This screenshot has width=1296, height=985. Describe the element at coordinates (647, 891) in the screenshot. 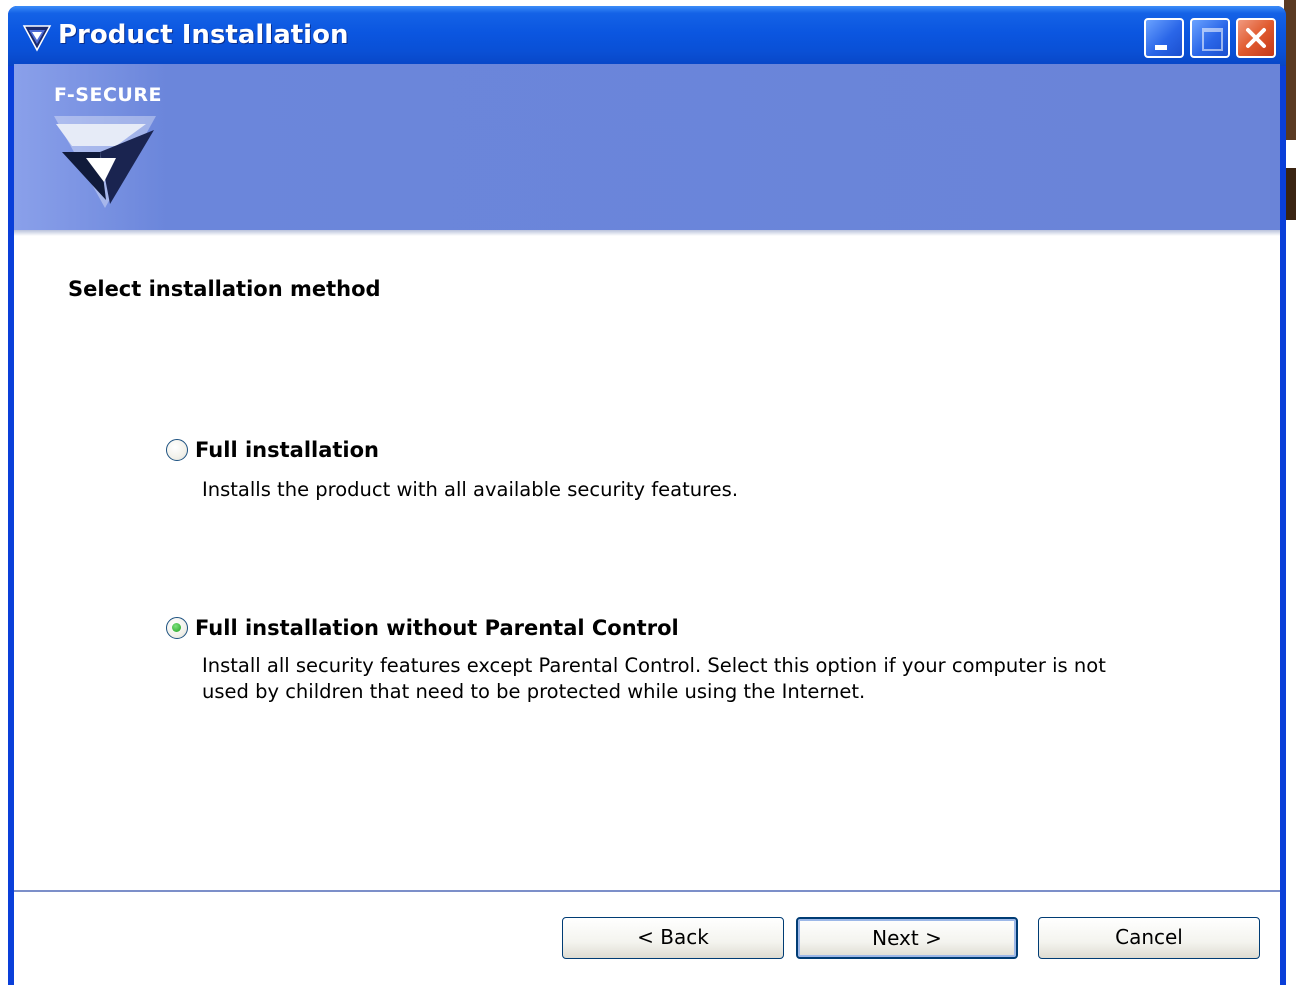

I see `footer-divider` at that location.